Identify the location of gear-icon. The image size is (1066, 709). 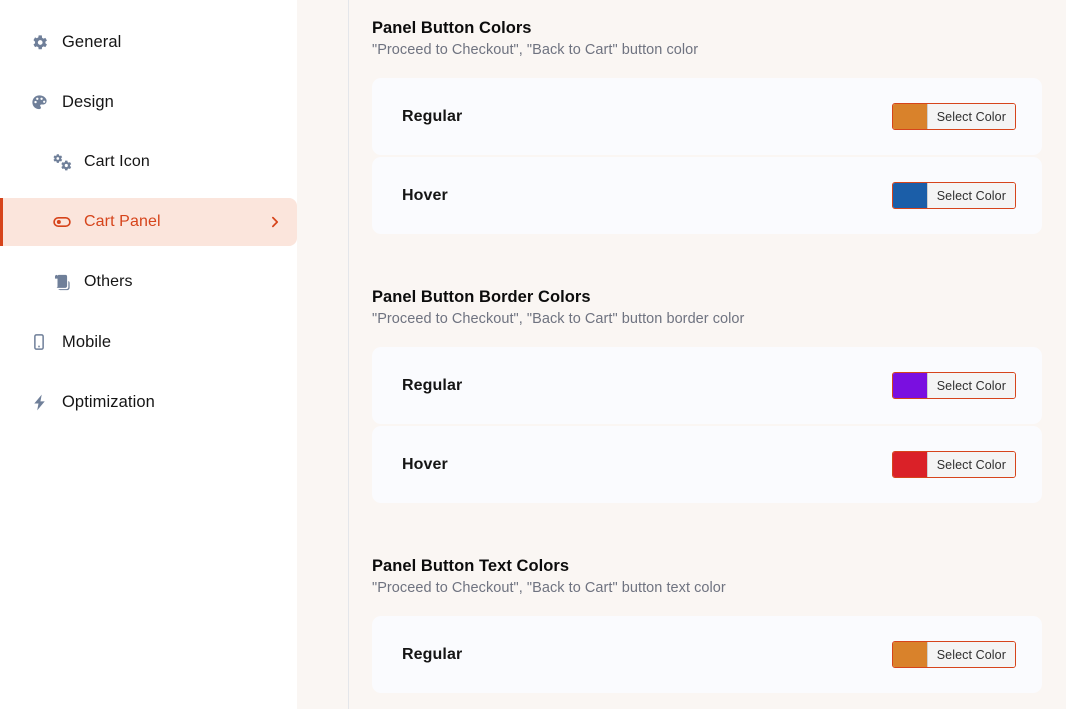
(39, 42).